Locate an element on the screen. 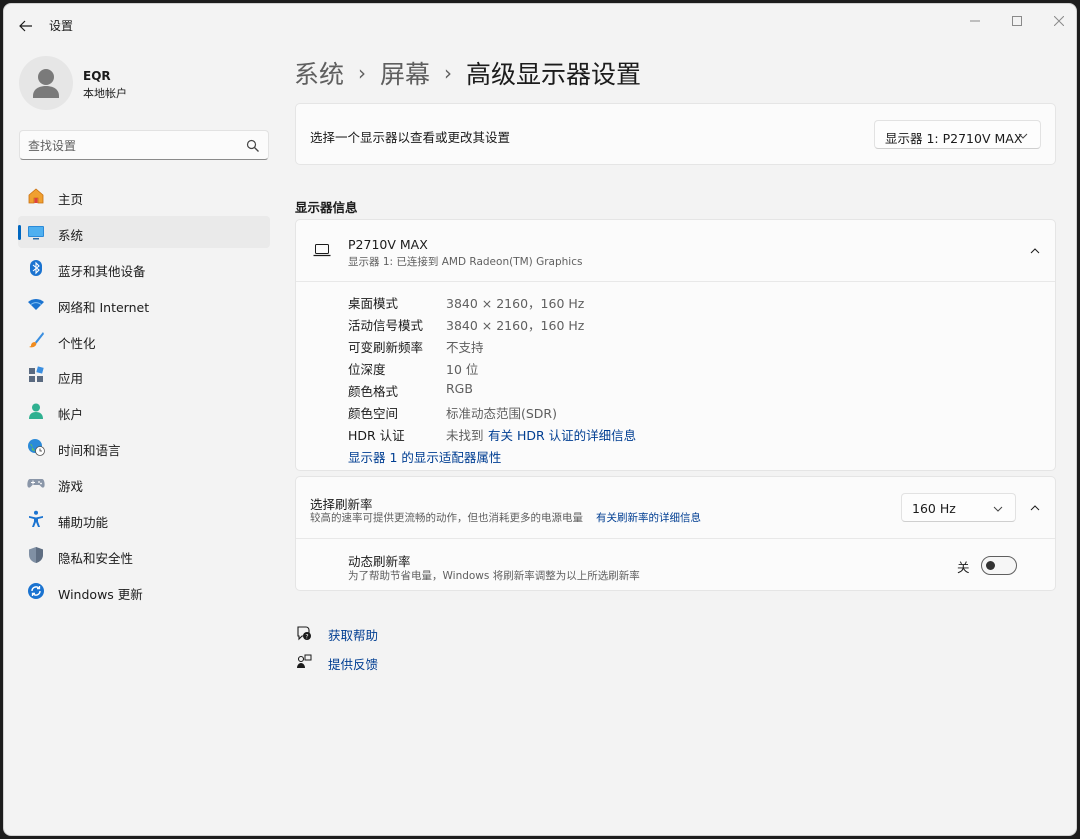 This screenshot has height=839, width=1080. sidebar-item-network: 网络和 Internet is located at coordinates (144, 304).